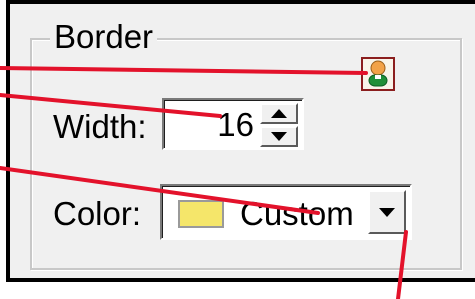 The width and height of the screenshot is (475, 299). I want to click on spin-up-icon, so click(279, 113).